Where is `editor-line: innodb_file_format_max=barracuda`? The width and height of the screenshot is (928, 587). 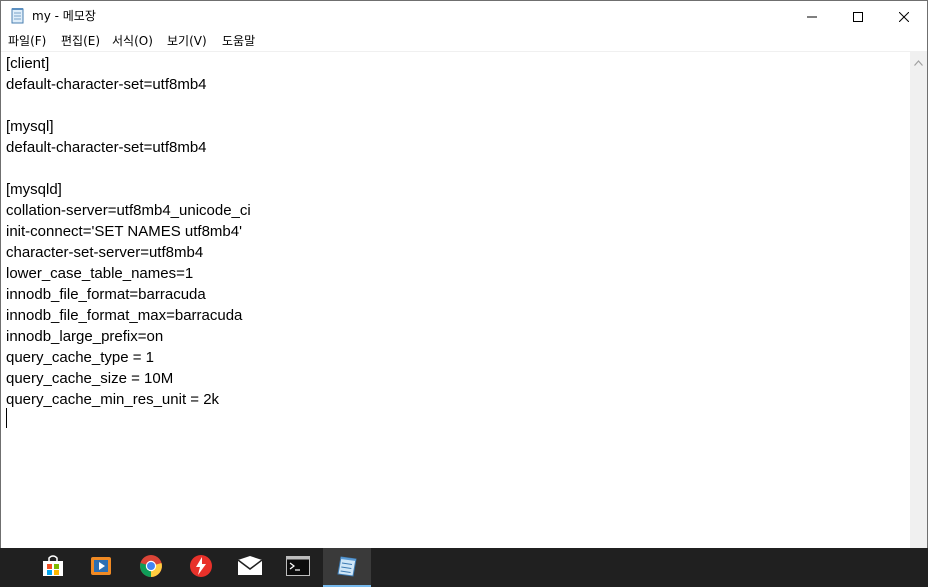
editor-line: innodb_file_format_max=barracuda is located at coordinates (124, 315).